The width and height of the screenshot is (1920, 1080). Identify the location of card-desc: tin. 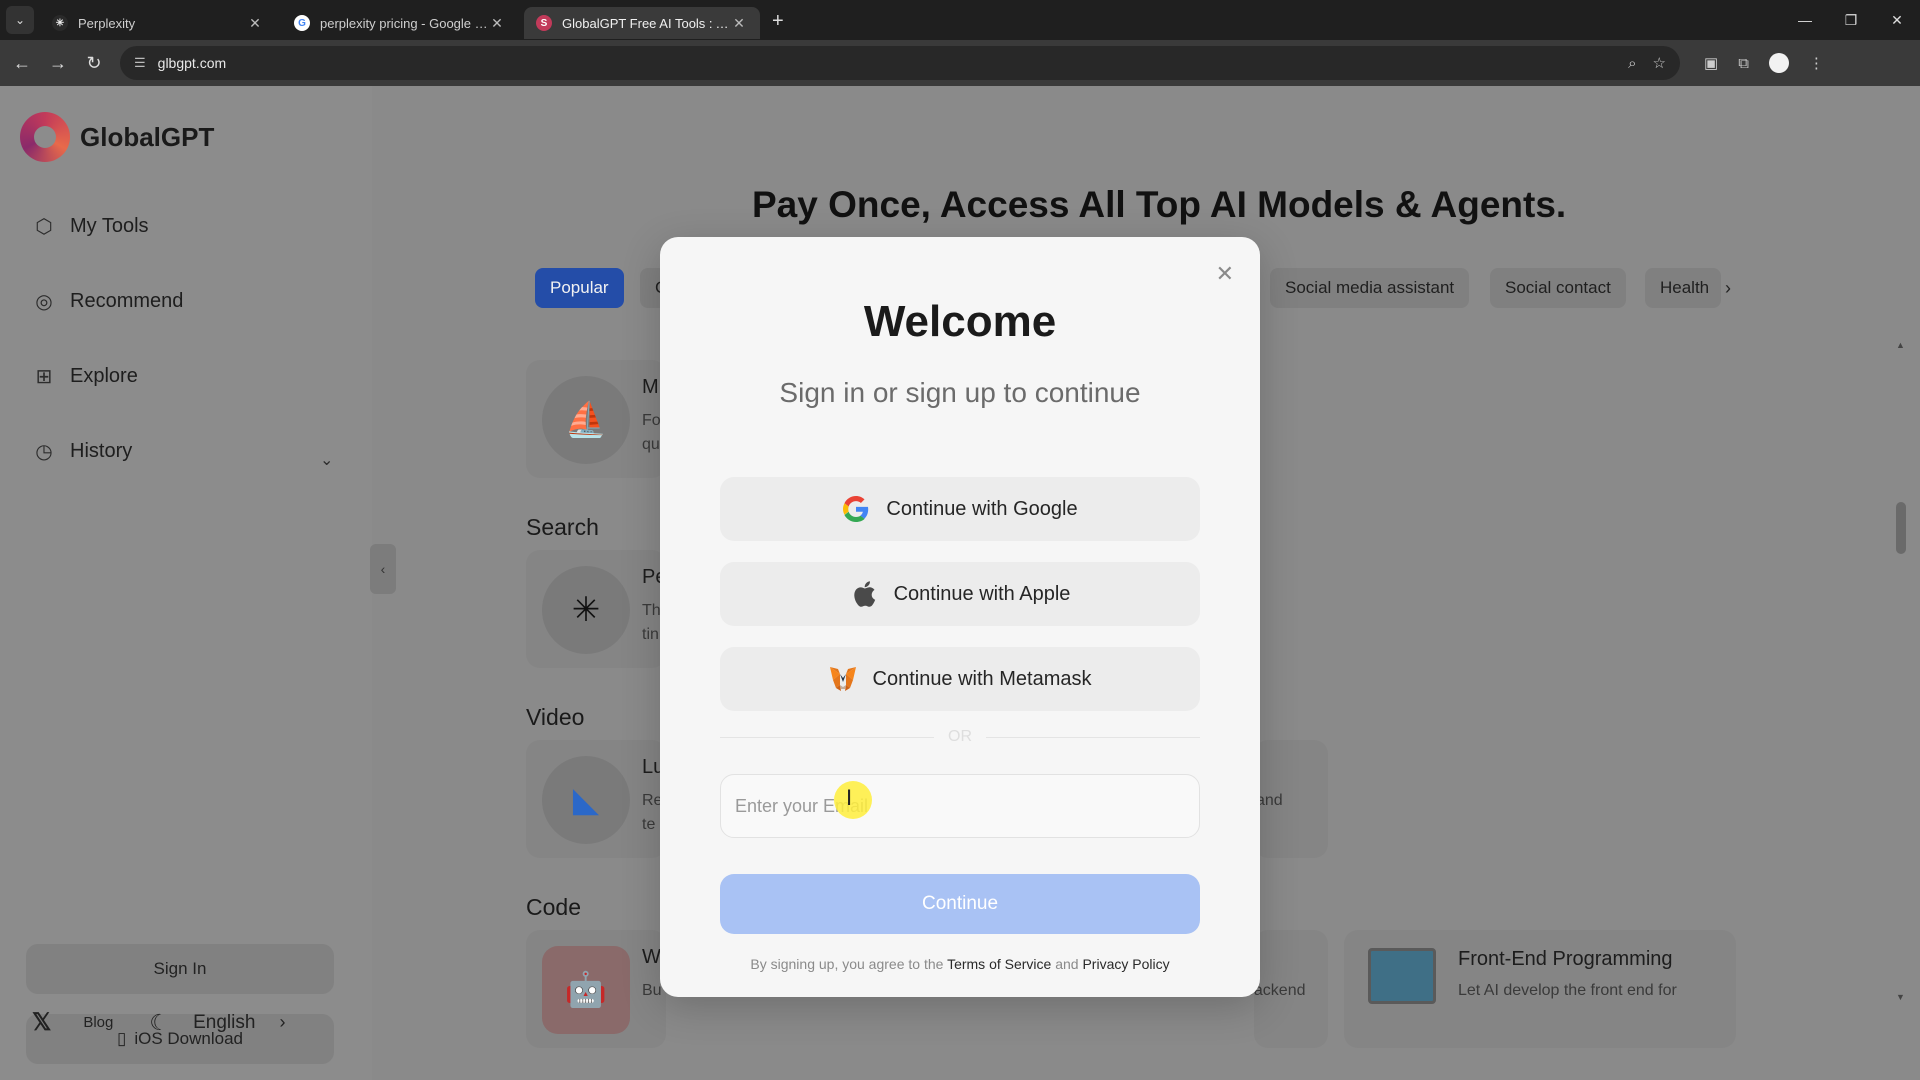
(650, 634).